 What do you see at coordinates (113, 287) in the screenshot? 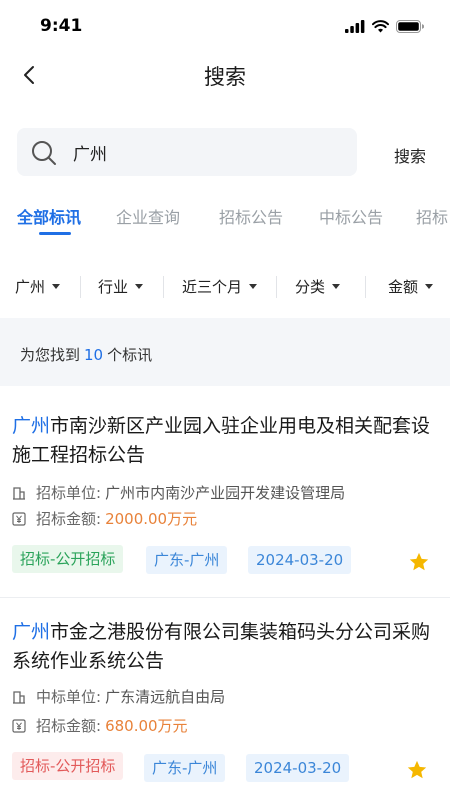
I see `filter-industry-label: 行业` at bounding box center [113, 287].